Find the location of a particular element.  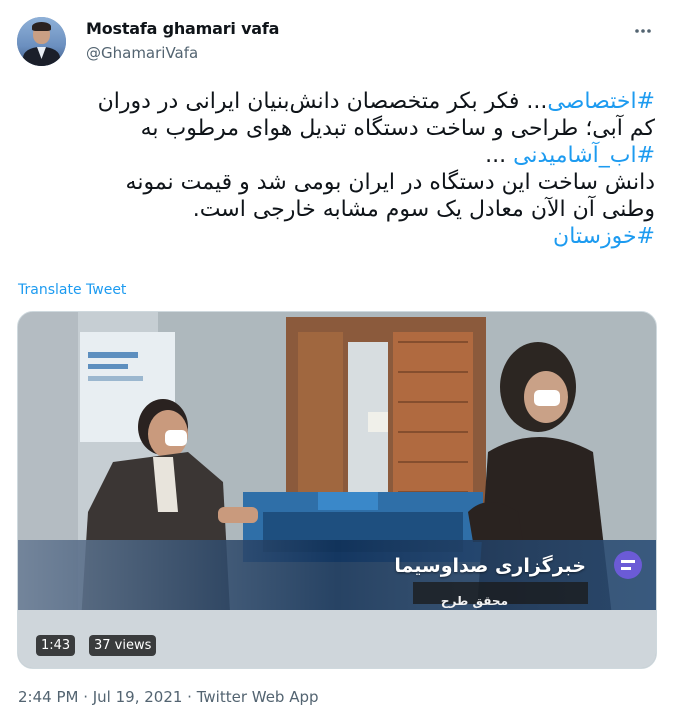

hashtag-link: #اختصاصی is located at coordinates (601, 101).